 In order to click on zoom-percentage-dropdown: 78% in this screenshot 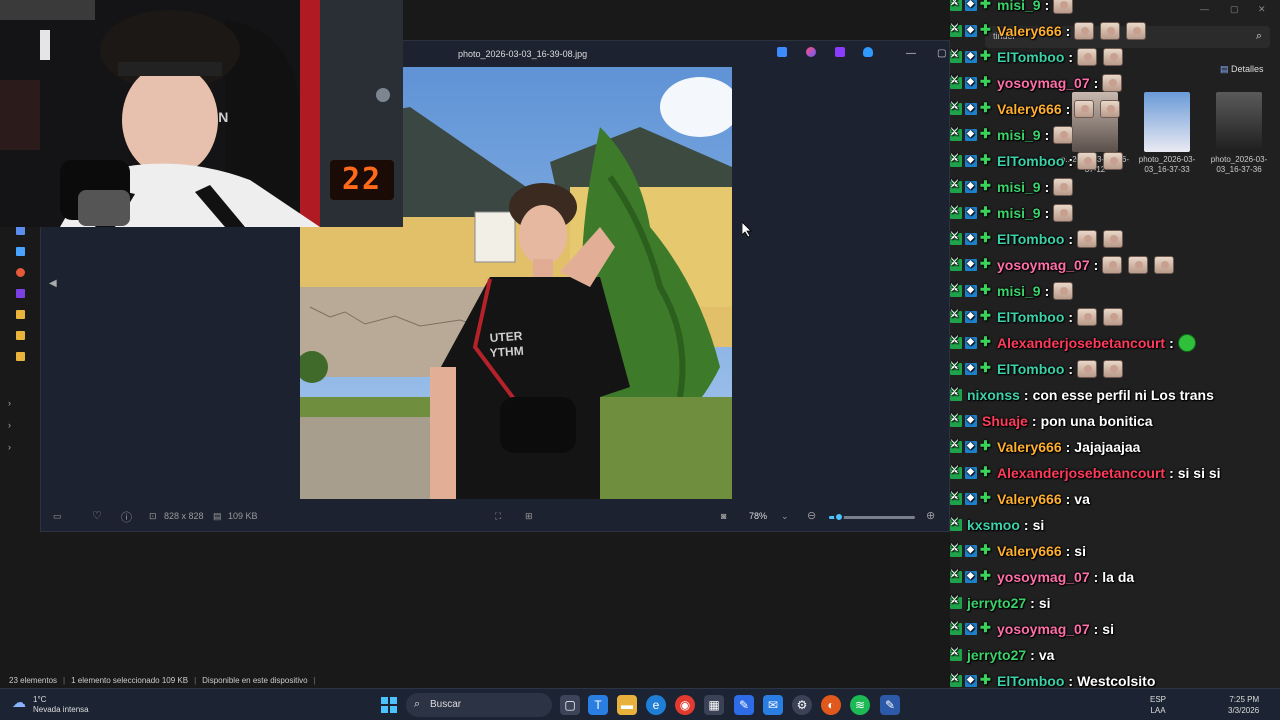, I will do `click(758, 516)`.